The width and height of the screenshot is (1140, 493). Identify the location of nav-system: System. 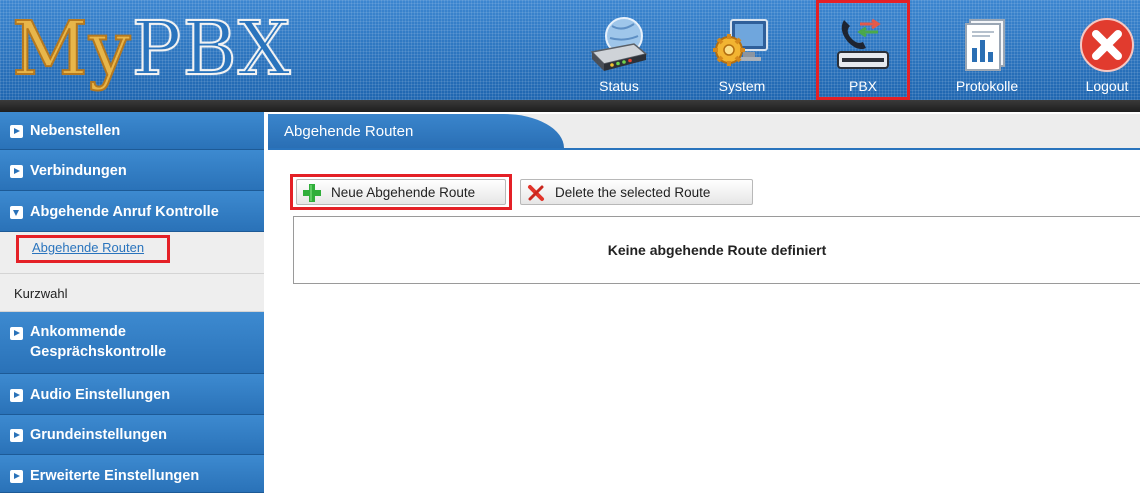
(742, 50).